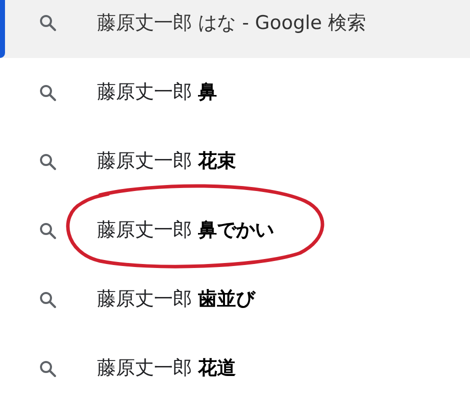 The width and height of the screenshot is (470, 419). I want to click on suggestion-text: 藤原丈一郎 歯並び, so click(176, 299).